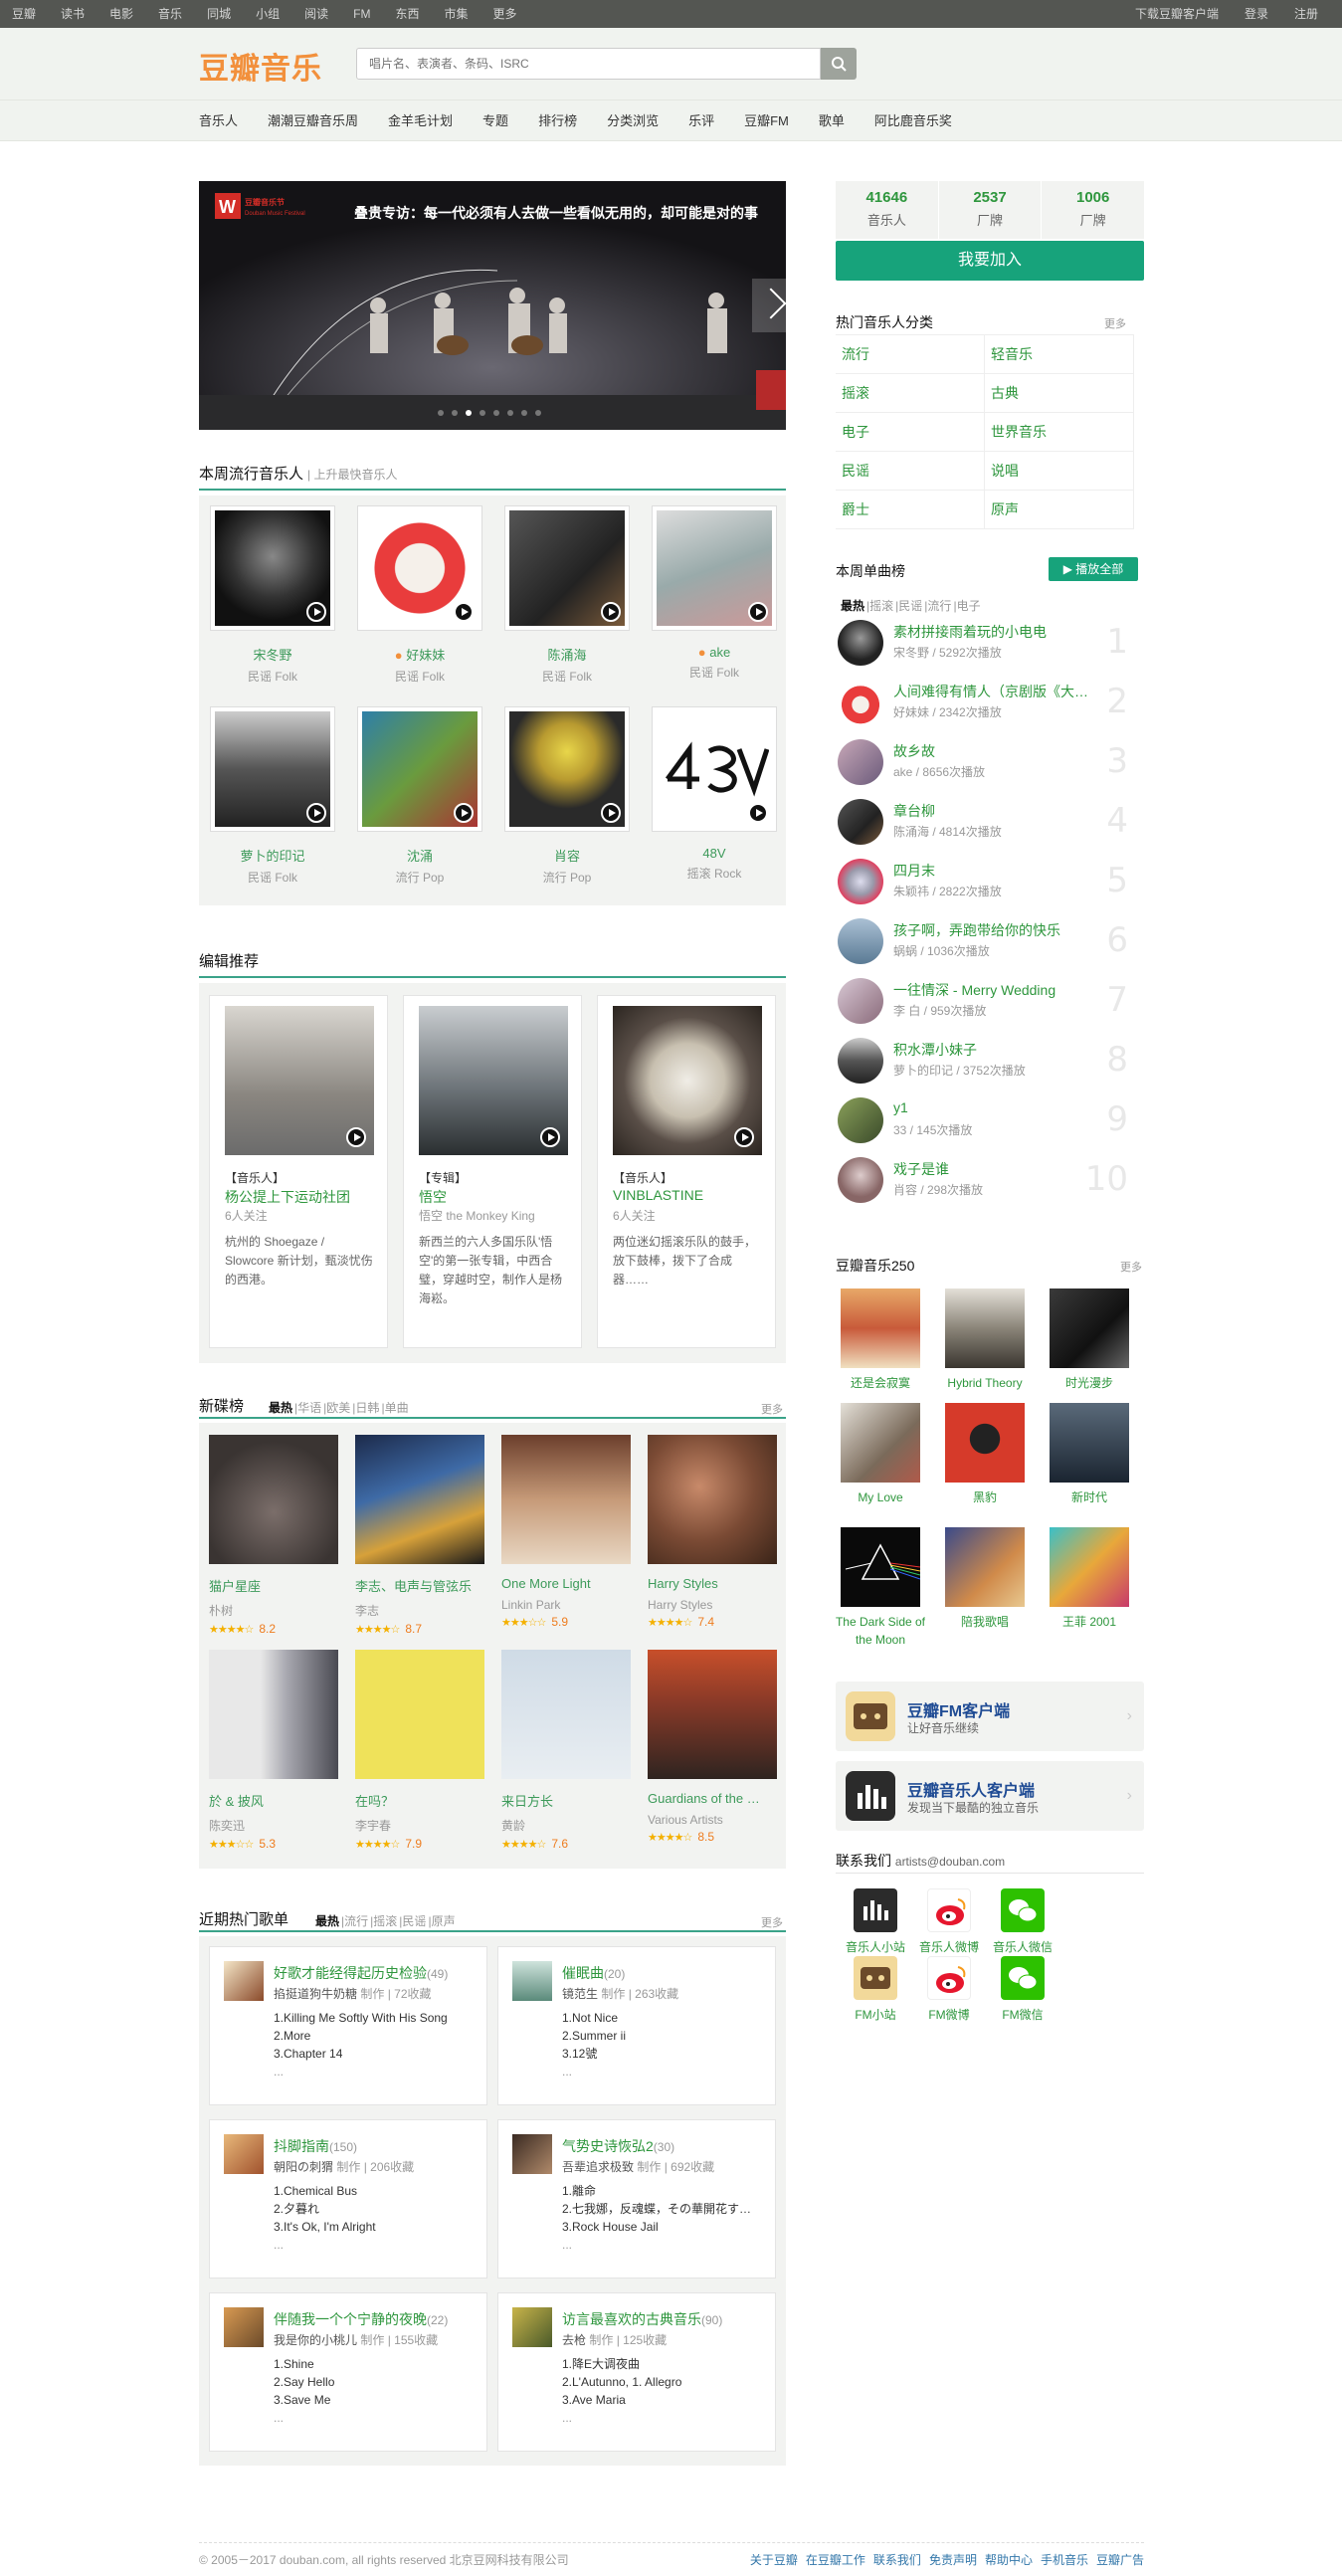 The image size is (1342, 2576). What do you see at coordinates (1093, 210) in the screenshot?
I see `stat-labels-2: 1006 厂牌` at bounding box center [1093, 210].